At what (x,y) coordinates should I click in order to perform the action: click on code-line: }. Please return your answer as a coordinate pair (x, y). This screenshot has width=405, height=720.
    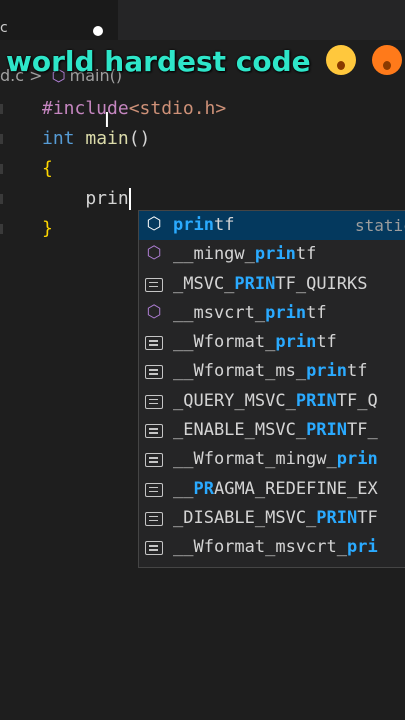
    Looking at the image, I should click on (47, 229).